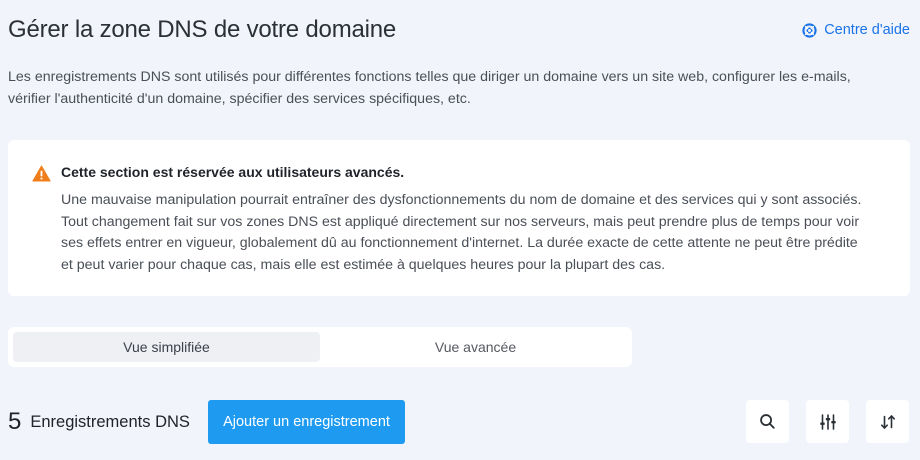 This screenshot has height=460, width=920. Describe the element at coordinates (867, 30) in the screenshot. I see `help-center-label: Centre d'aide` at that location.